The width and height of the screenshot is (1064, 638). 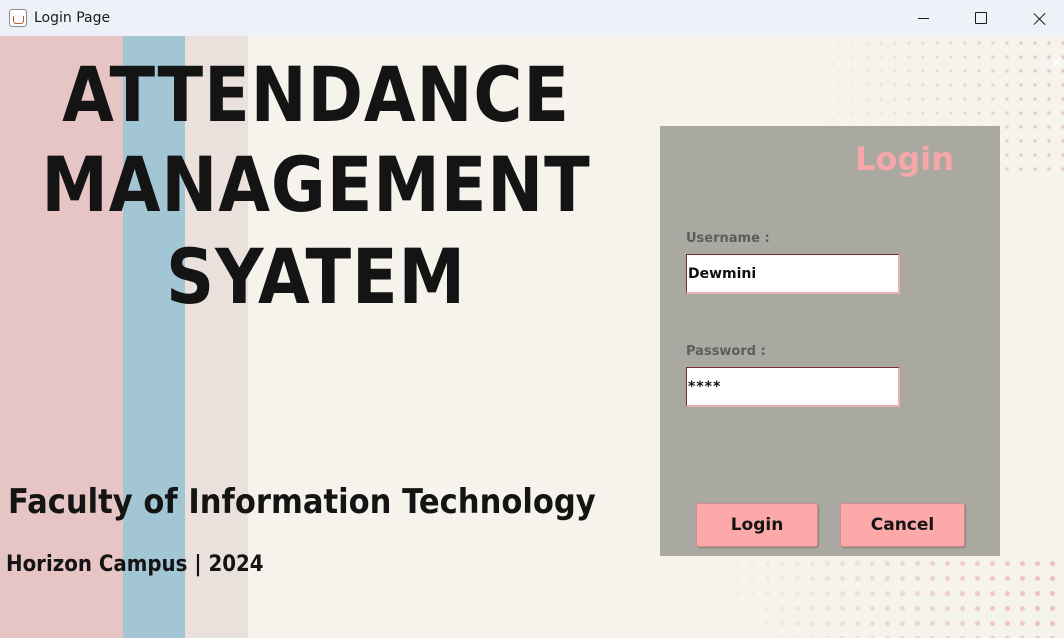 What do you see at coordinates (1057, 61) in the screenshot?
I see `corner-x-mark: ×` at bounding box center [1057, 61].